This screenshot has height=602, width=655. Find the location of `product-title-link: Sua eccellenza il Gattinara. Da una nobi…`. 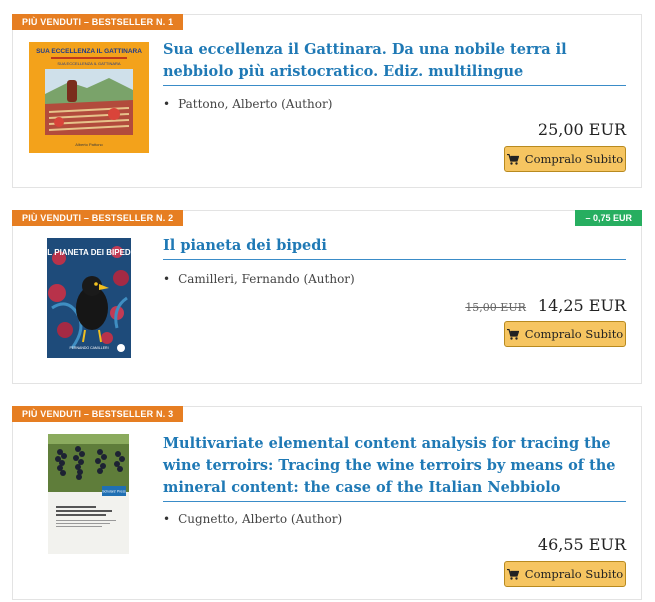

product-title-link: Sua eccellenza il Gattinara. Da una nobi… is located at coordinates (394, 62).